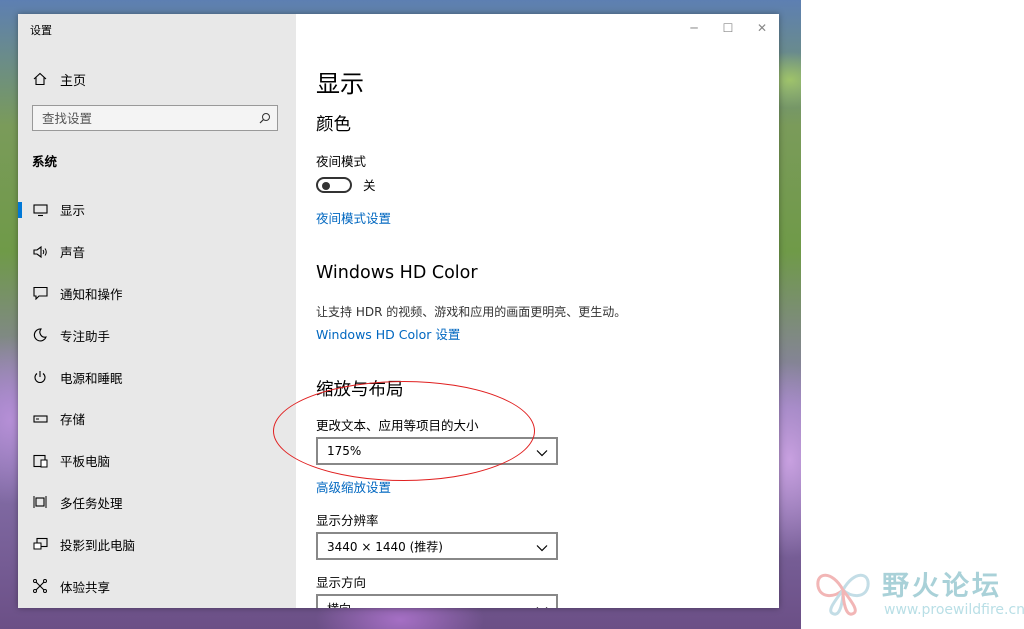 Image resolution: width=1024 pixels, height=629 pixels. Describe the element at coordinates (333, 125) in the screenshot. I see `color-heading: 颜色` at that location.